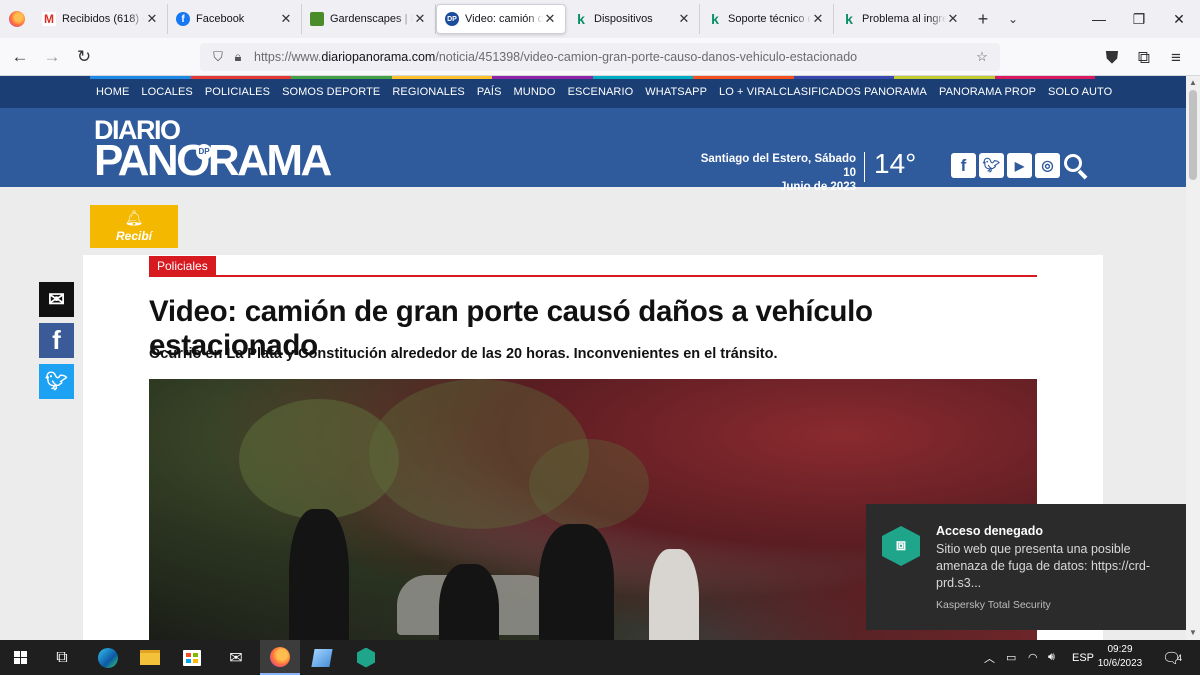 The image size is (1200, 675). Describe the element at coordinates (1144, 58) in the screenshot. I see `extensions-icon: ⧉` at that location.